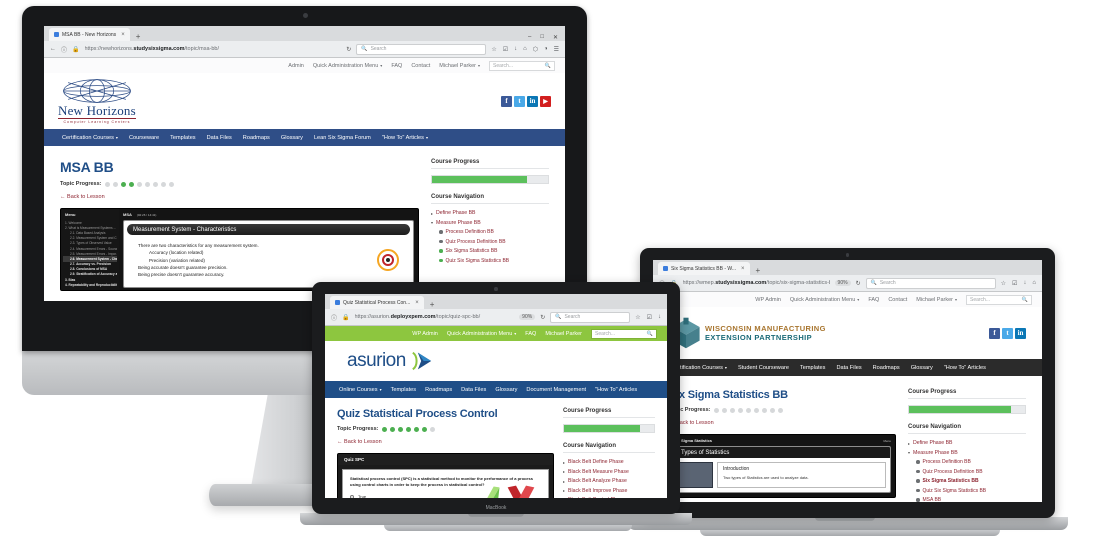  I want to click on player-menu-item: 4. Repeatability and Reproducibility, so click(90, 284).